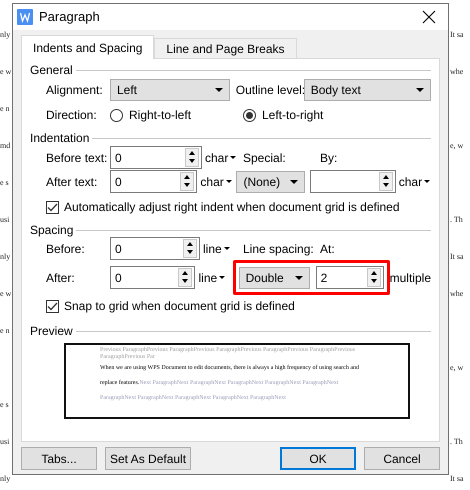  Describe the element at coordinates (75, 90) in the screenshot. I see `field-label: Alignment:` at that location.